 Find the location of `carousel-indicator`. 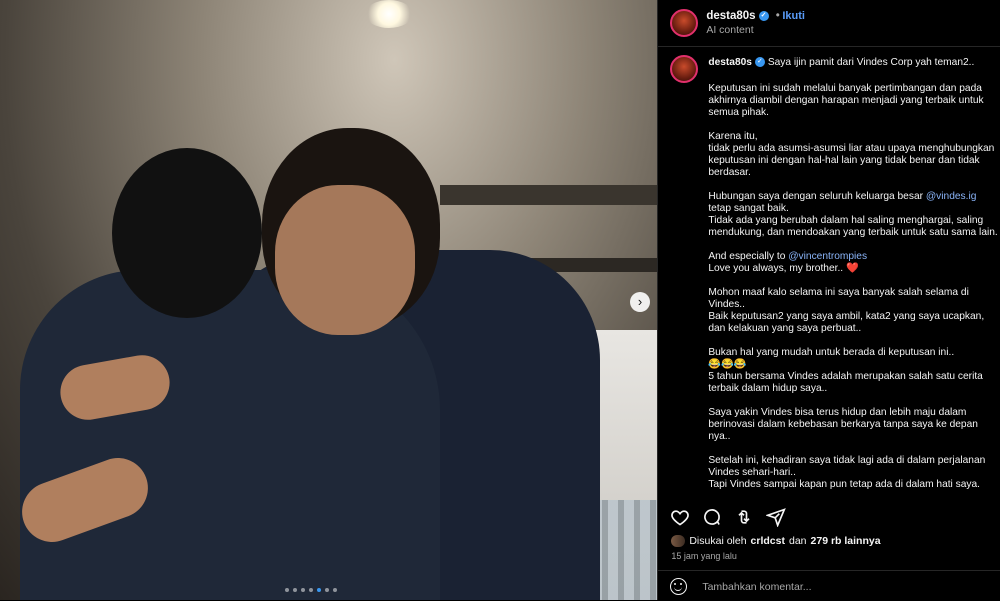

carousel-indicator is located at coordinates (311, 590).